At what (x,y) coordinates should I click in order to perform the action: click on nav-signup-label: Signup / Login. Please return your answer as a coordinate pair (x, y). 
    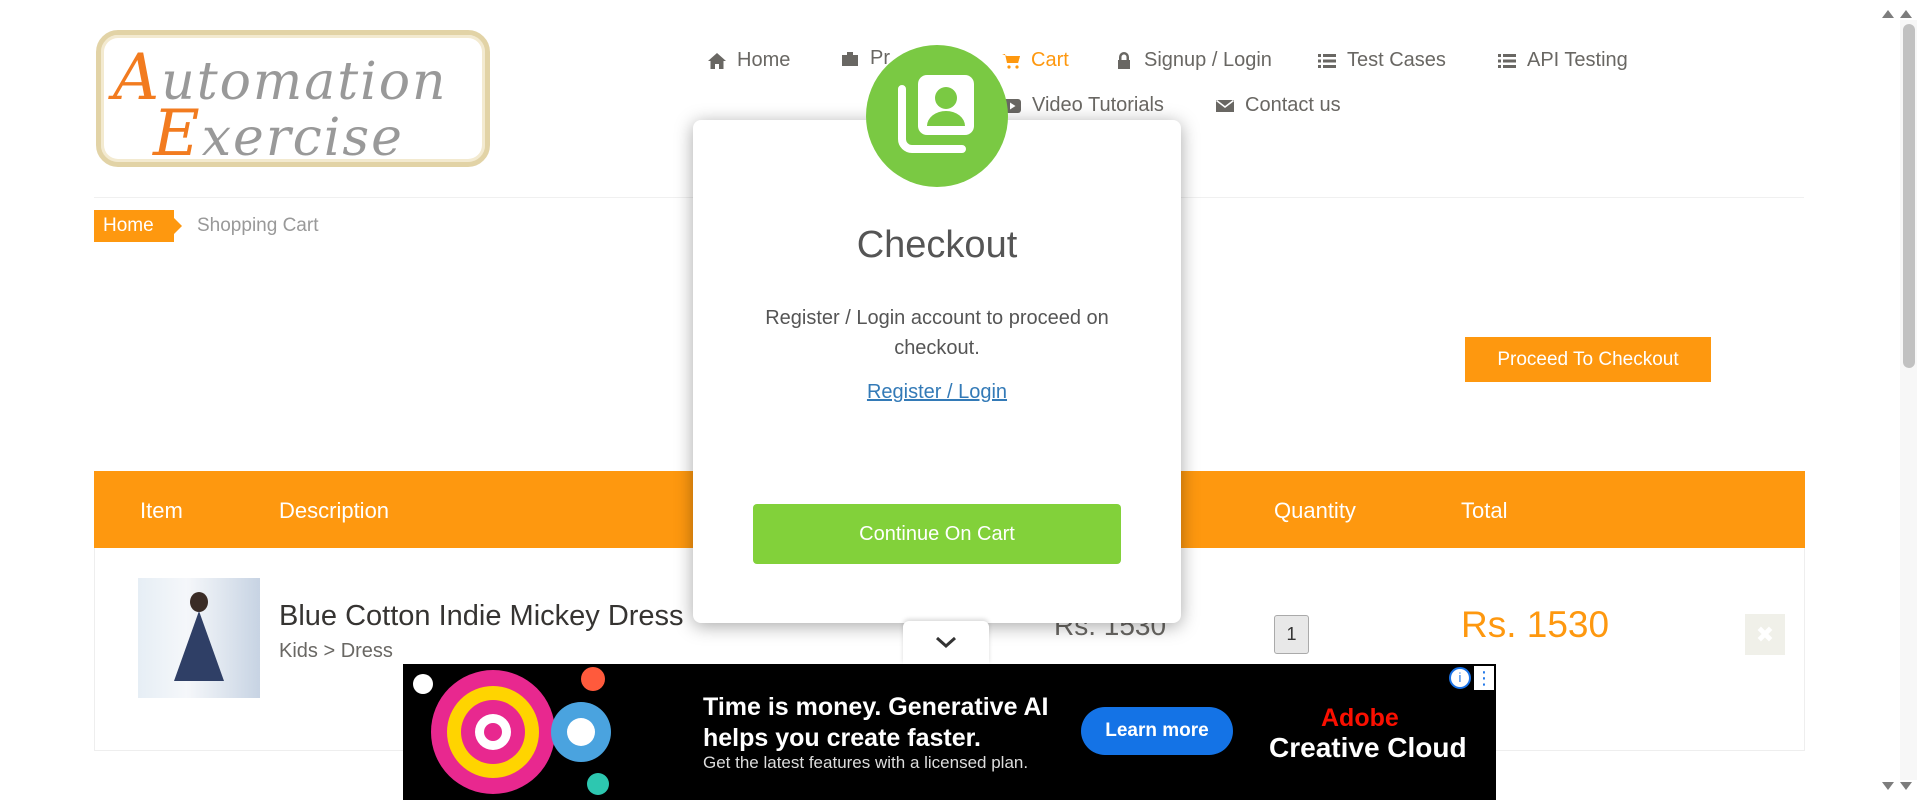
    Looking at the image, I should click on (1208, 60).